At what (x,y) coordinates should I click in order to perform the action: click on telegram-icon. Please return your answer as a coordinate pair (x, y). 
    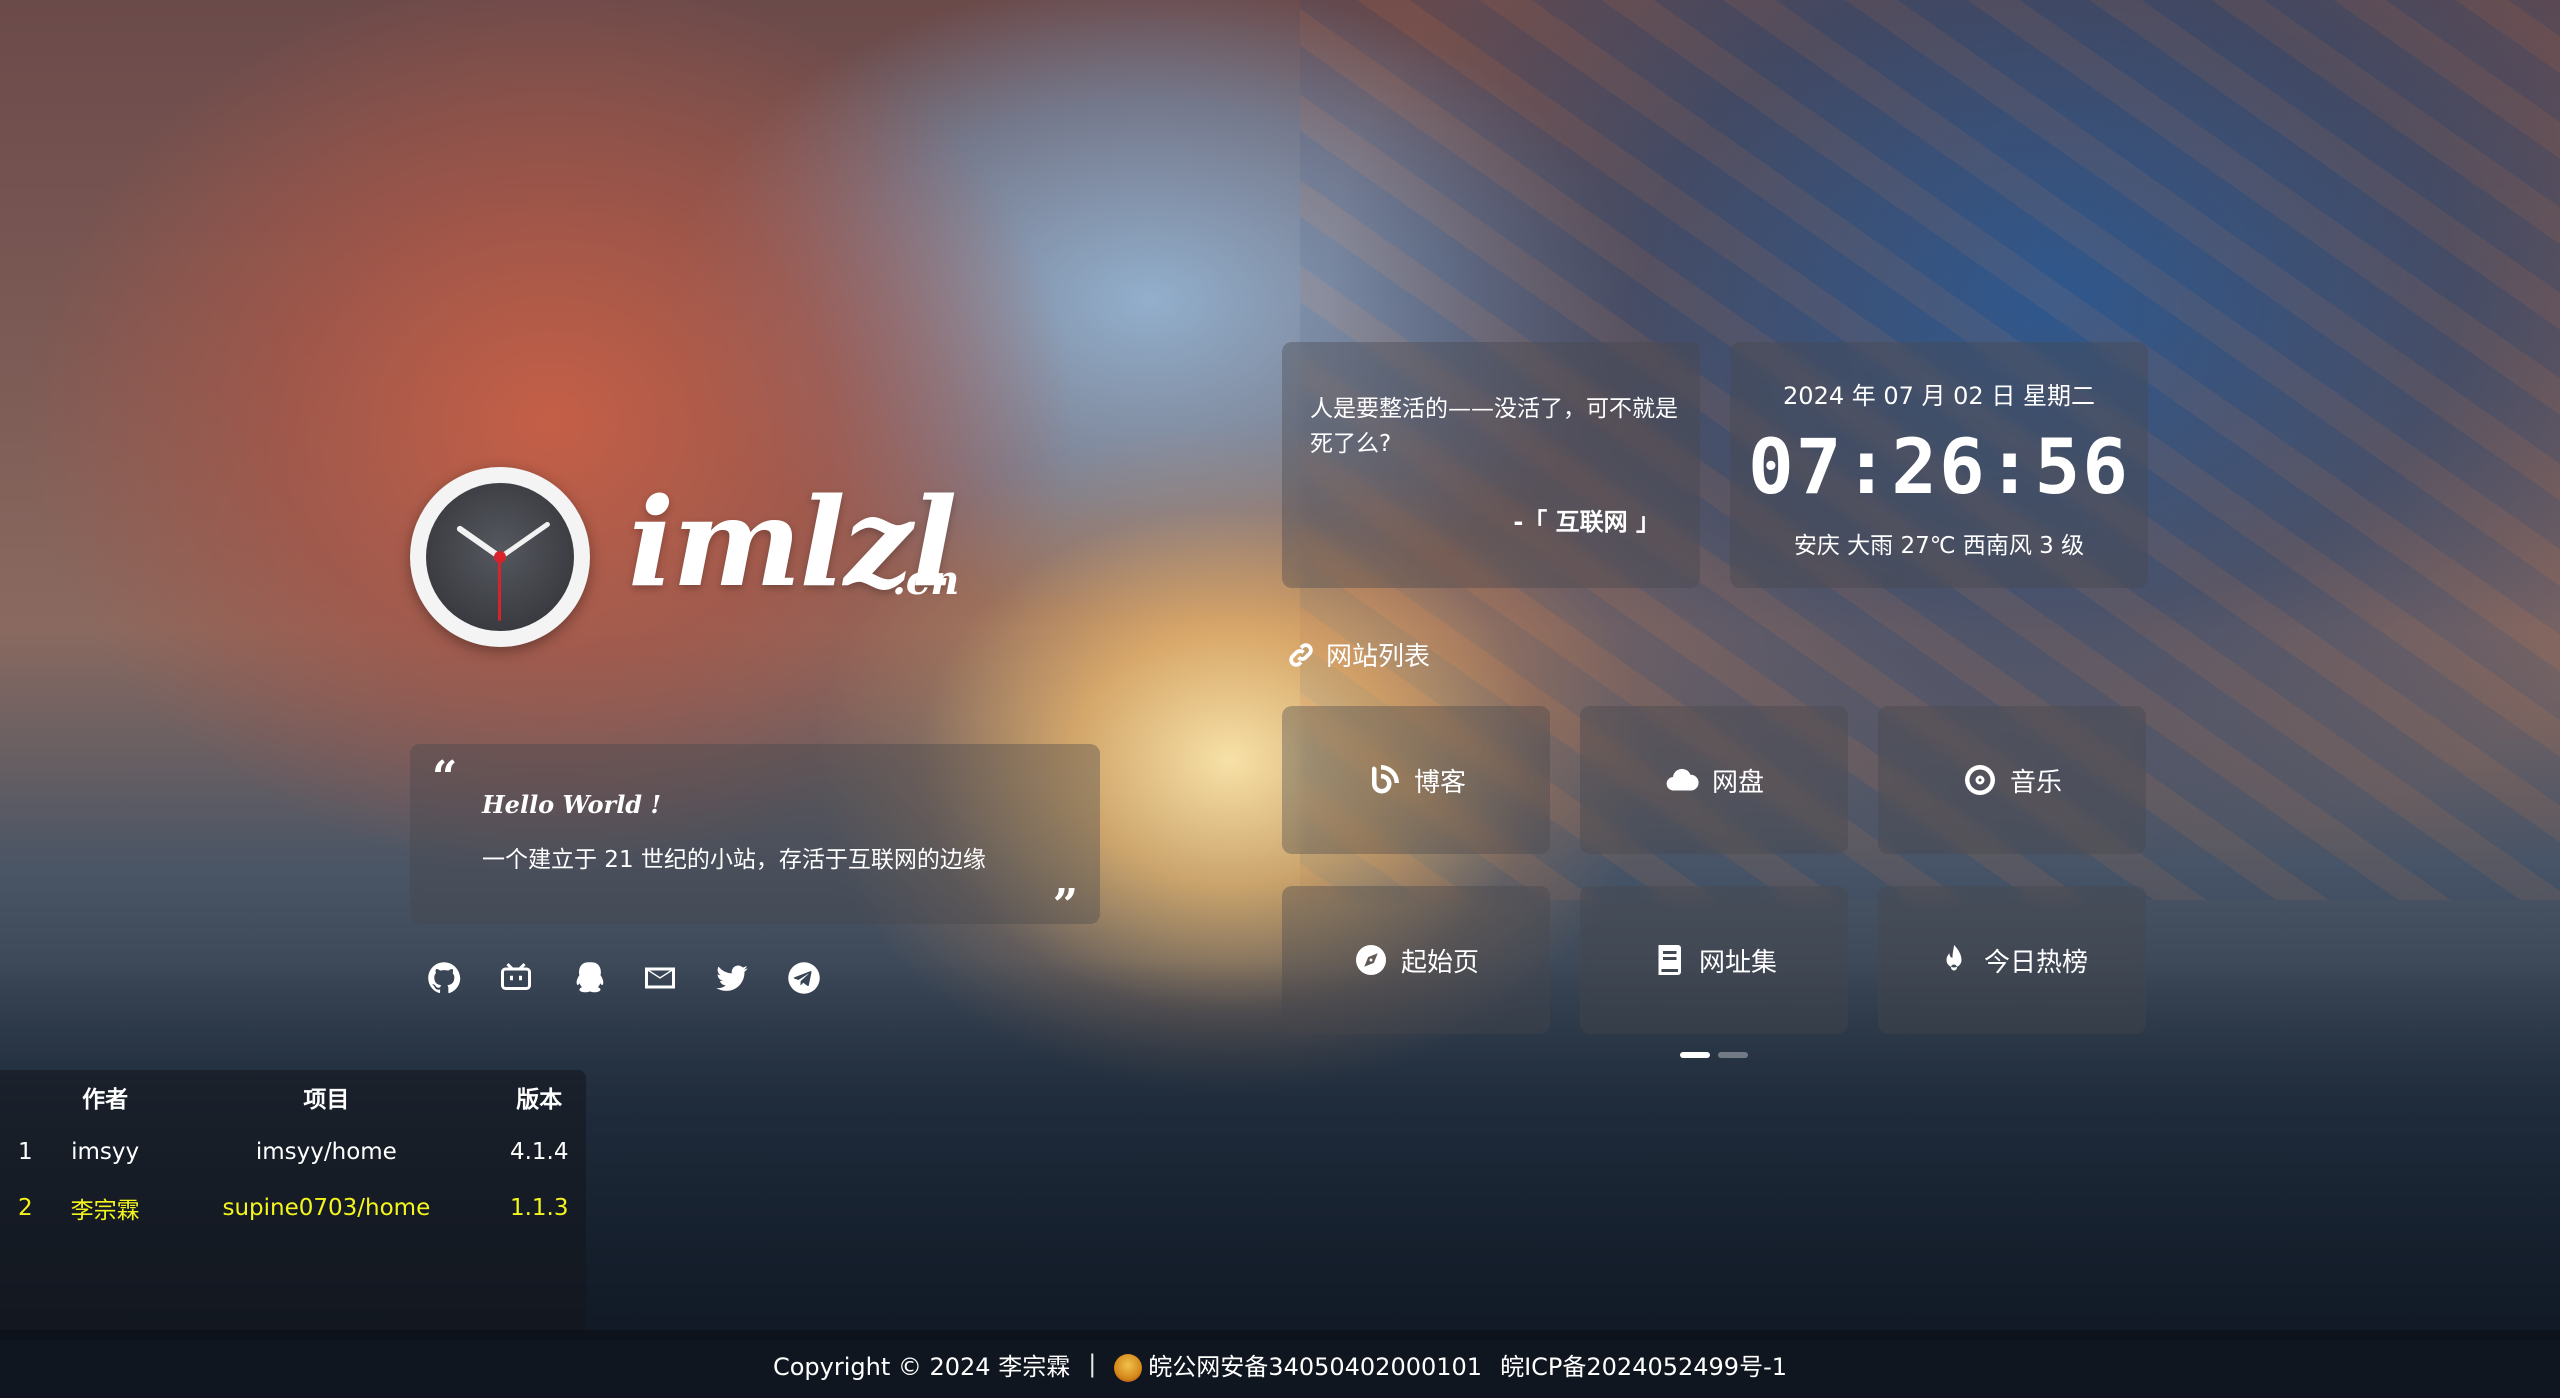
    Looking at the image, I should click on (804, 978).